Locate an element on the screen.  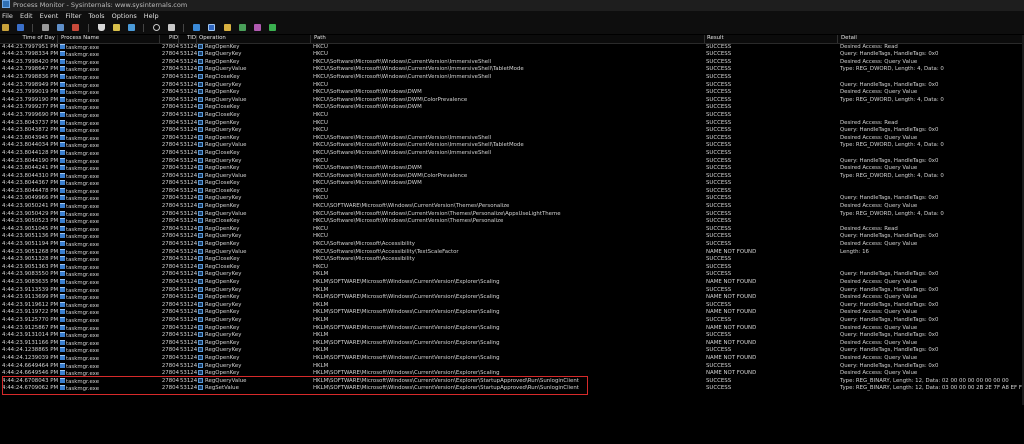
menu-tools: Tools is located at coordinates (97, 16).